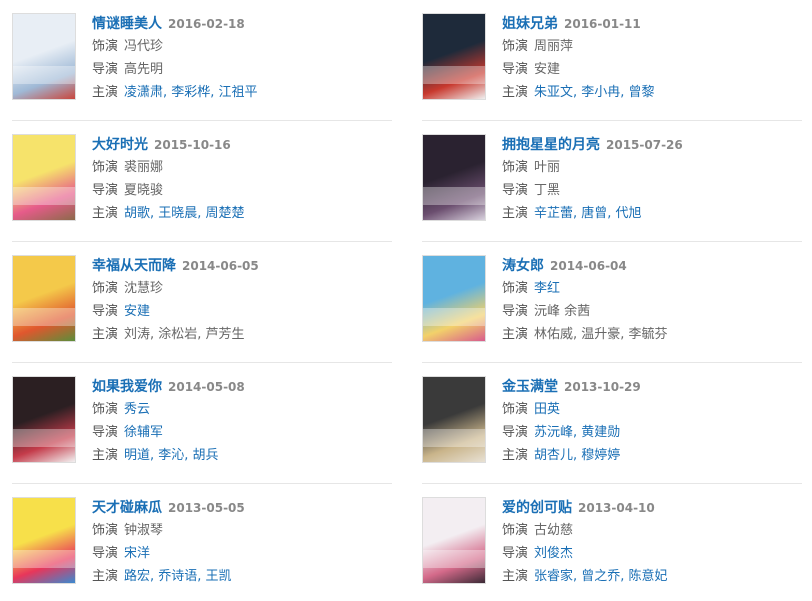 The height and width of the screenshot is (601, 812). I want to click on title-row: 金玉满堂 2013-10-29, so click(652, 387).